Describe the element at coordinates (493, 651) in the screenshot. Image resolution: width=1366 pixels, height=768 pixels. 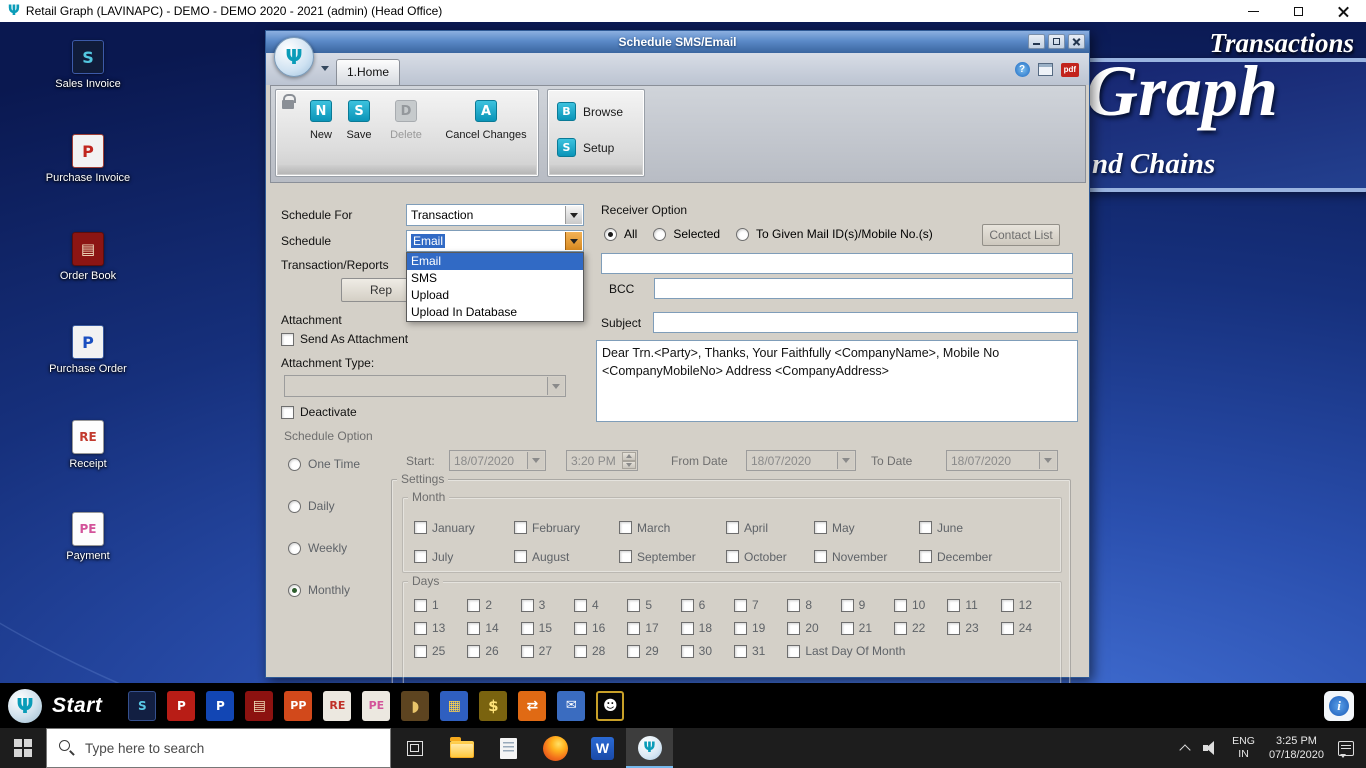
I see `day-checkbox: 26` at that location.